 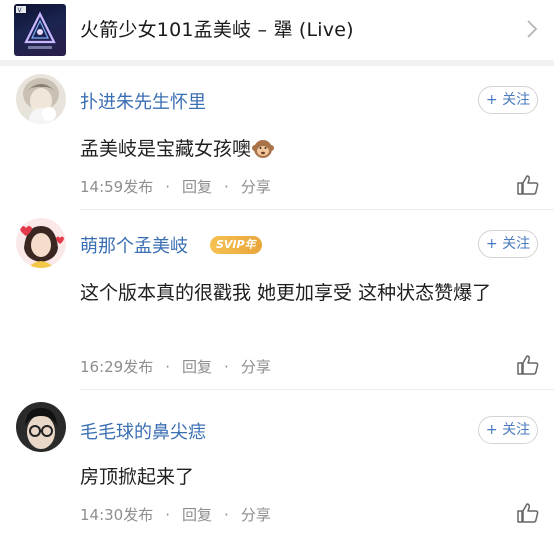 What do you see at coordinates (143, 101) in the screenshot?
I see `username: 扑进朱先生怀里` at bounding box center [143, 101].